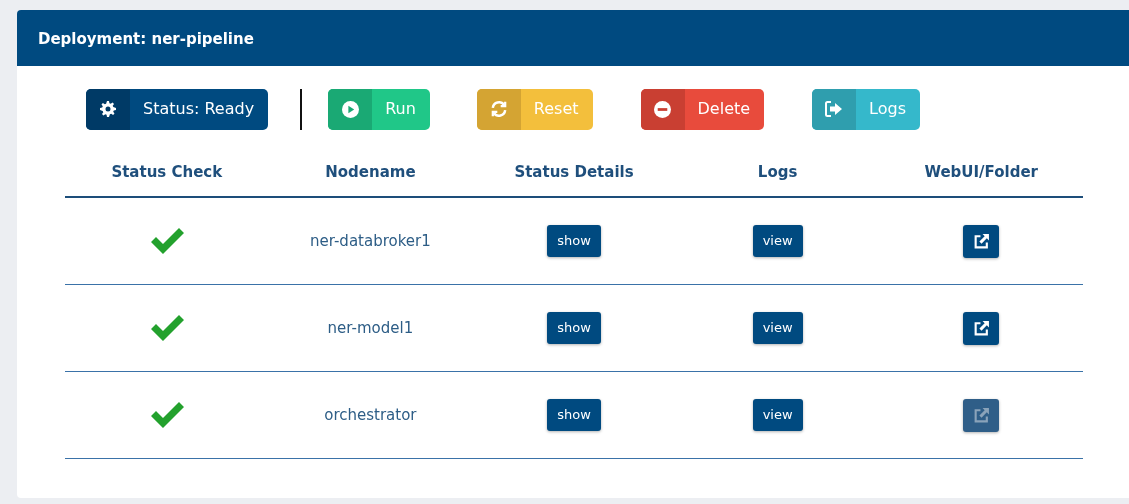 This screenshot has width=1129, height=504. I want to click on column-header: Logs, so click(777, 172).